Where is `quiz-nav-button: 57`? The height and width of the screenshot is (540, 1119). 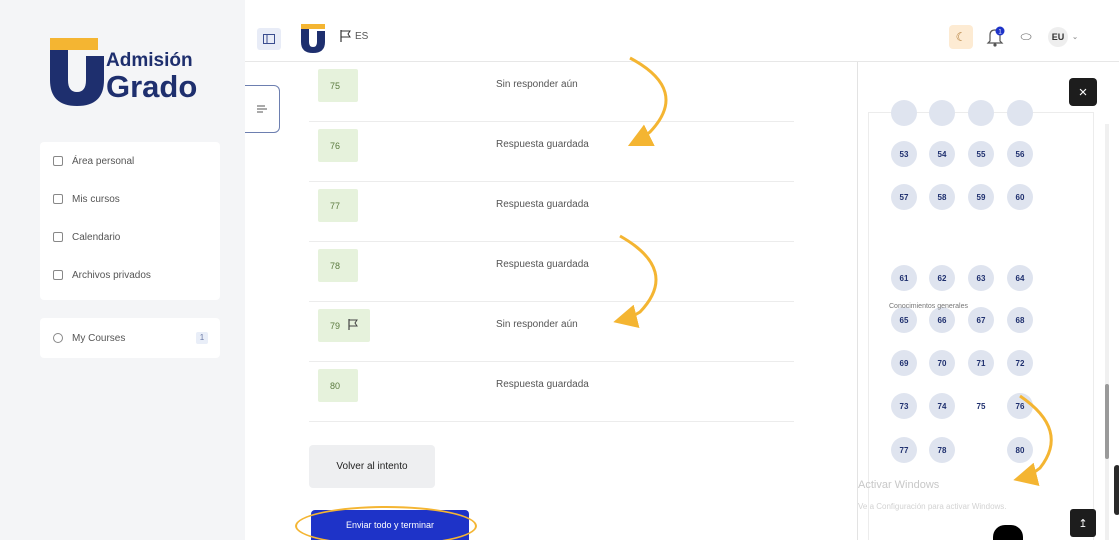 quiz-nav-button: 57 is located at coordinates (904, 197).